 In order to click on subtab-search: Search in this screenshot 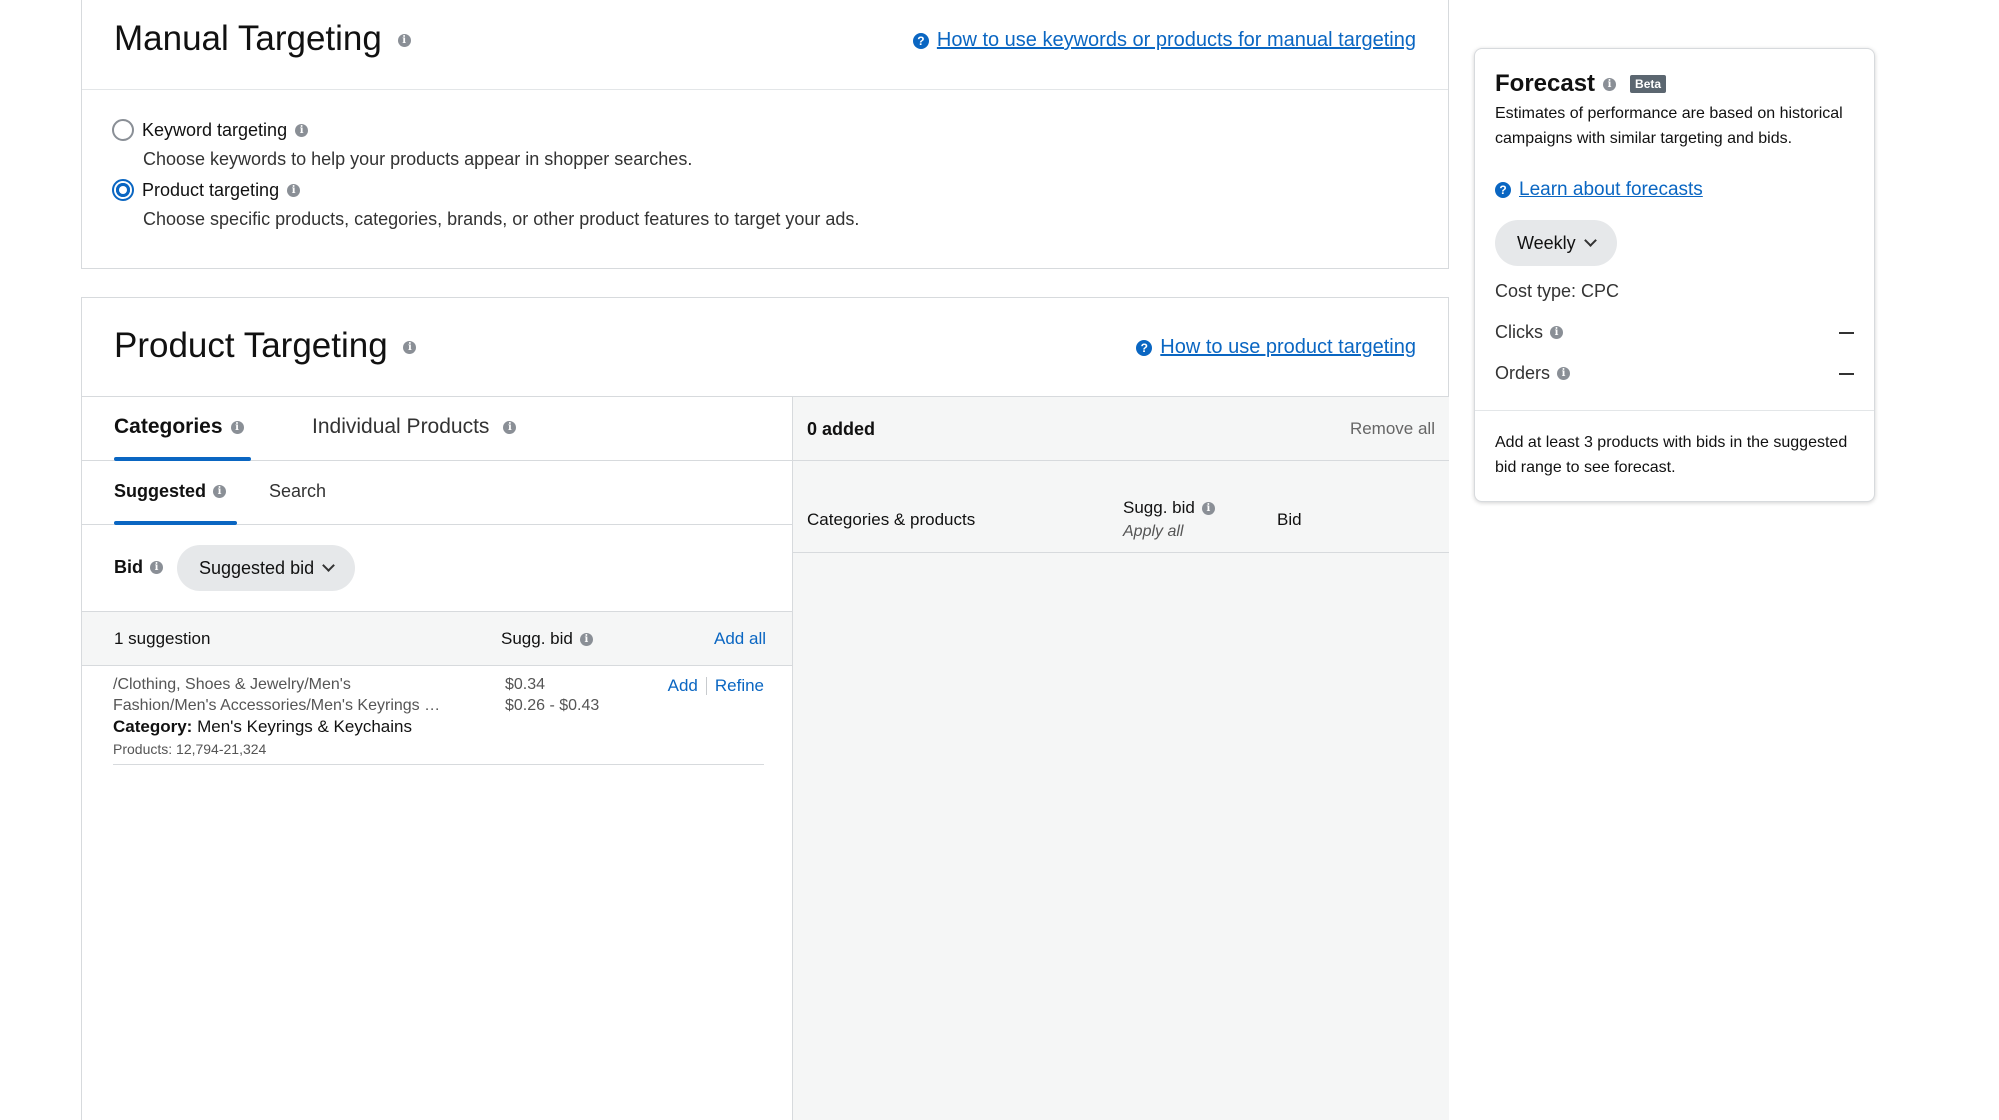, I will do `click(297, 491)`.